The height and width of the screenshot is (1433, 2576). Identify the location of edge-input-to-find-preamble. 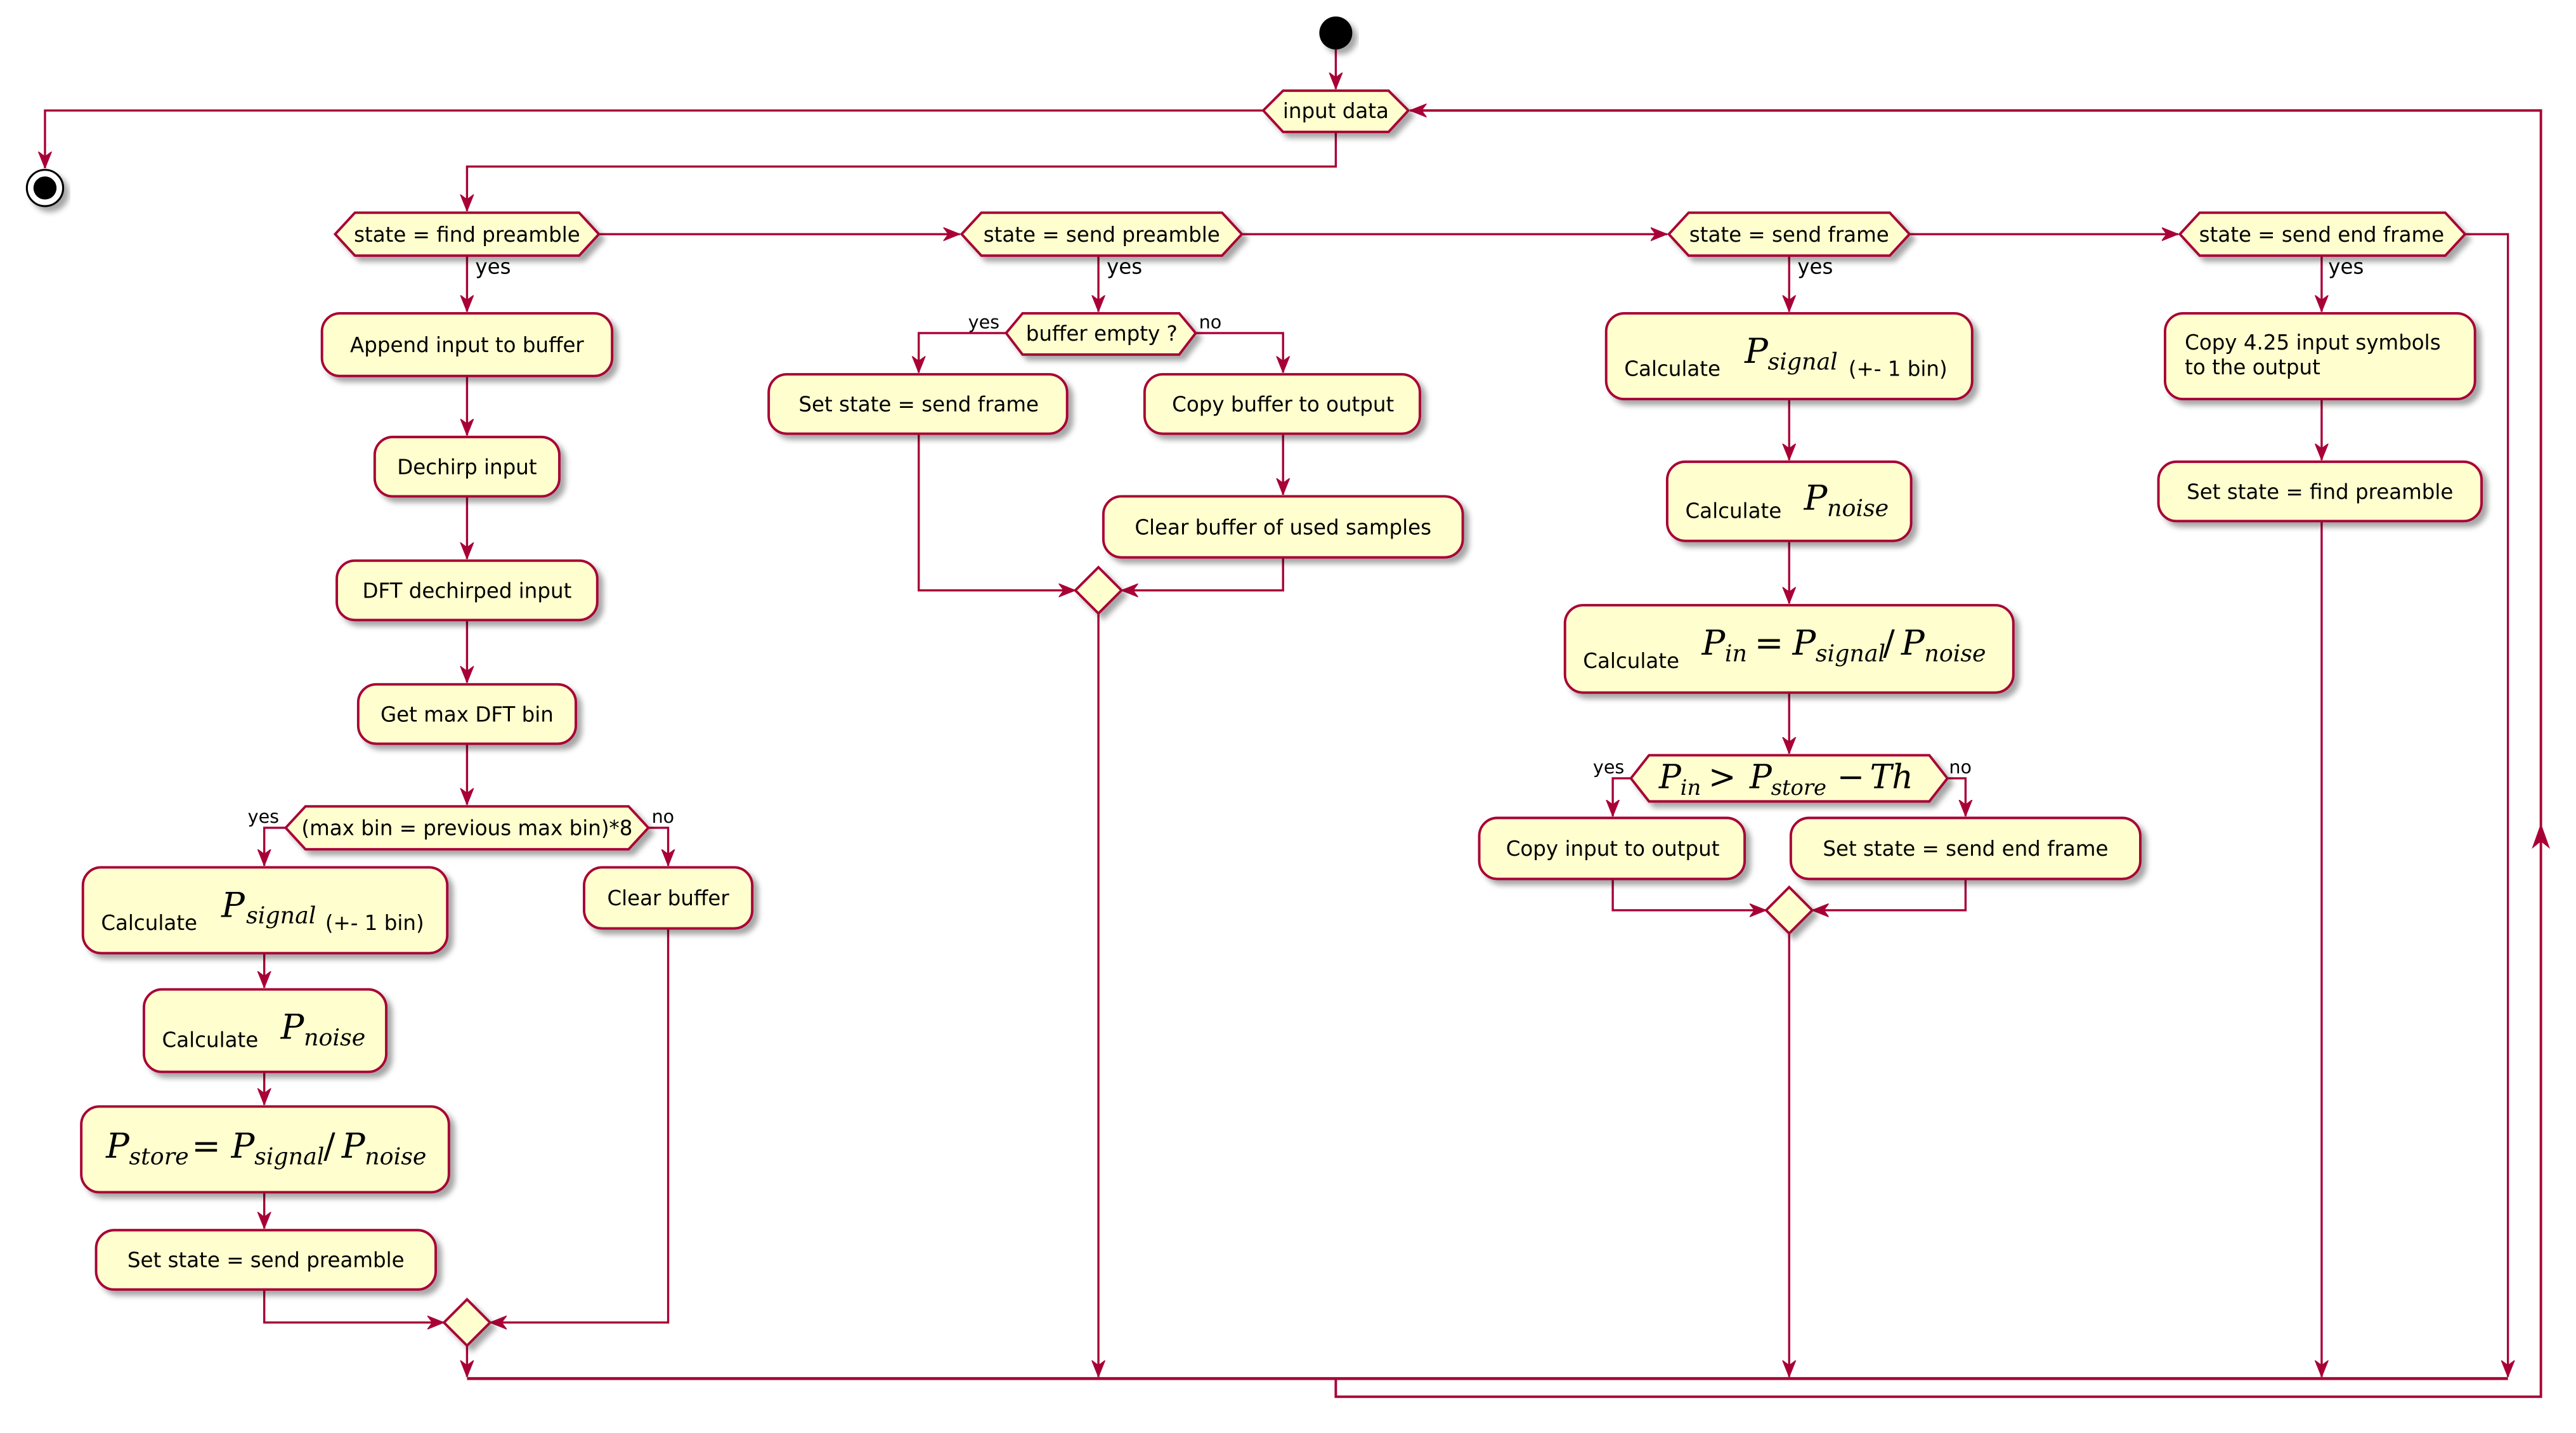
(902, 171).